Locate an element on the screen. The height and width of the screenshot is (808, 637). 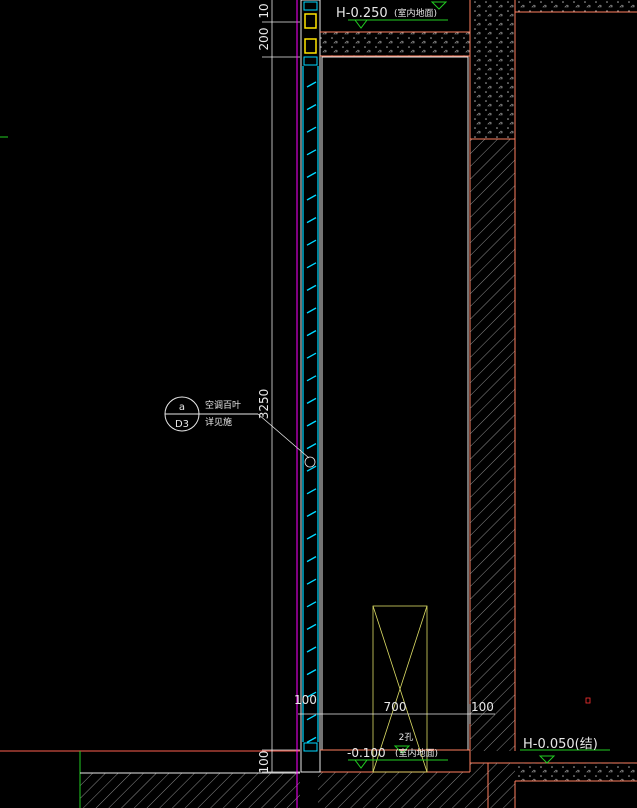
dim-upper: 200 is located at coordinates (264, 39).